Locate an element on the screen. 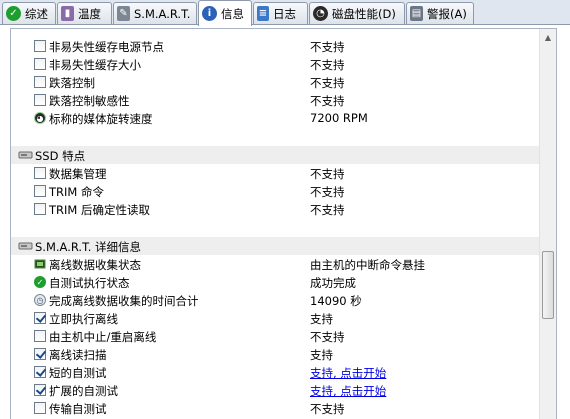 The image size is (570, 419). item-value: 成功完成 is located at coordinates (333, 283).